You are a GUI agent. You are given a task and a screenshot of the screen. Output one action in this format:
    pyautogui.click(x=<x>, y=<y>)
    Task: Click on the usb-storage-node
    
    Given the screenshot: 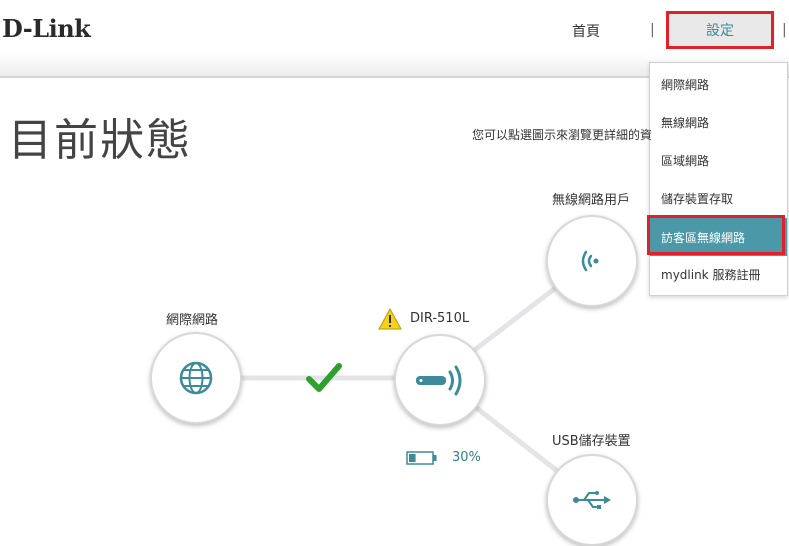 What is the action you would take?
    pyautogui.click(x=592, y=500)
    